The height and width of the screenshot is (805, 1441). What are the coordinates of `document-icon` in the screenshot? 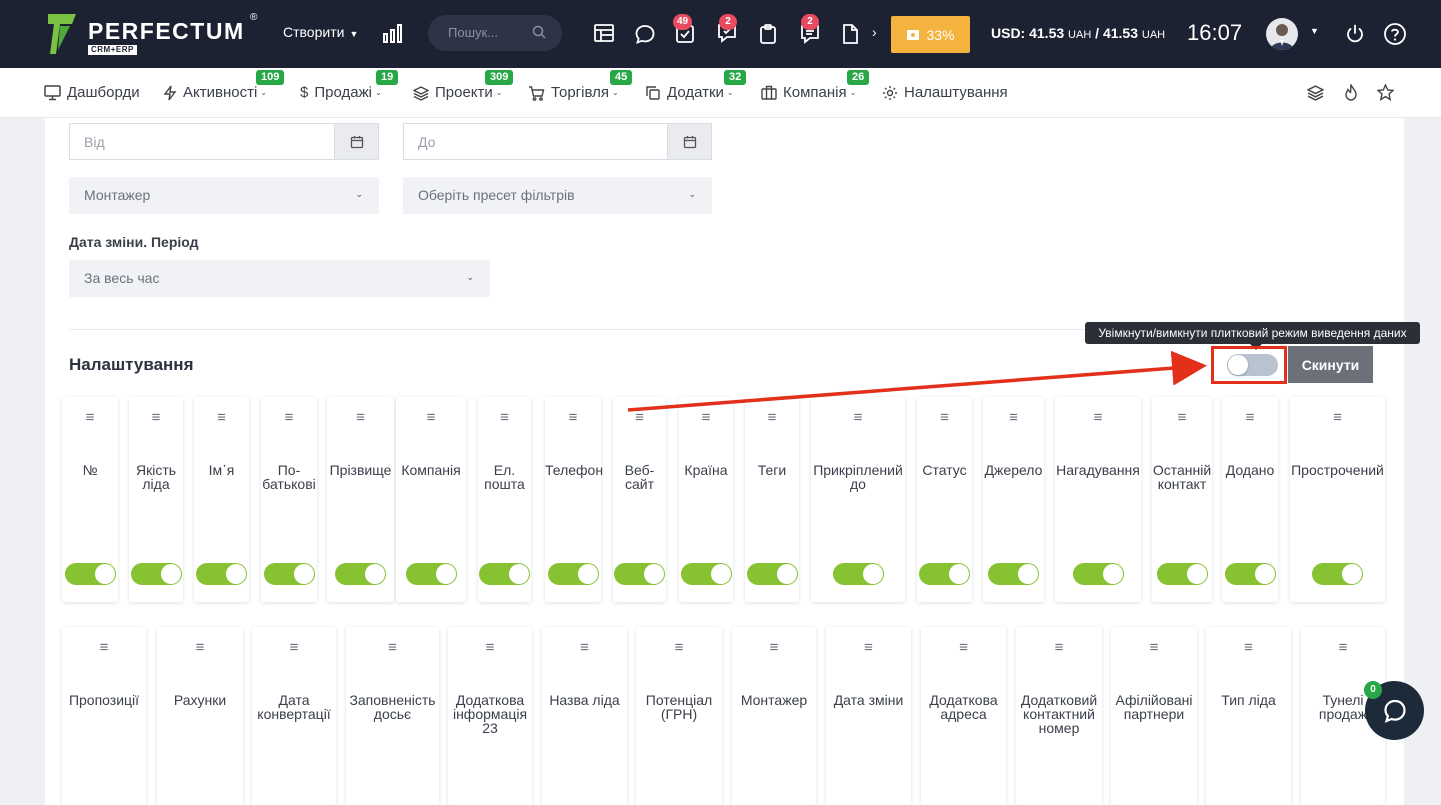 It's located at (850, 34).